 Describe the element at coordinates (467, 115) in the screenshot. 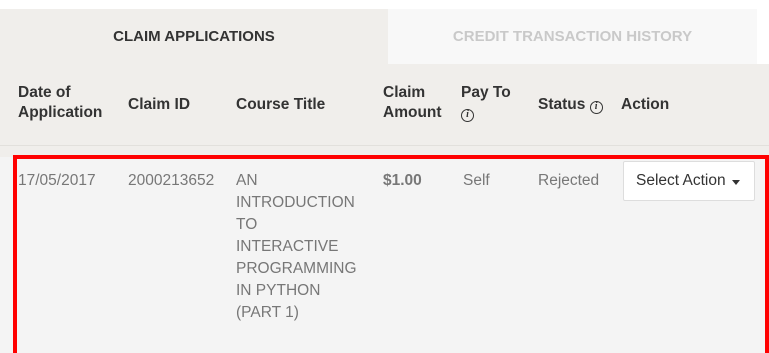

I see `pay-to-info-icon: i` at that location.